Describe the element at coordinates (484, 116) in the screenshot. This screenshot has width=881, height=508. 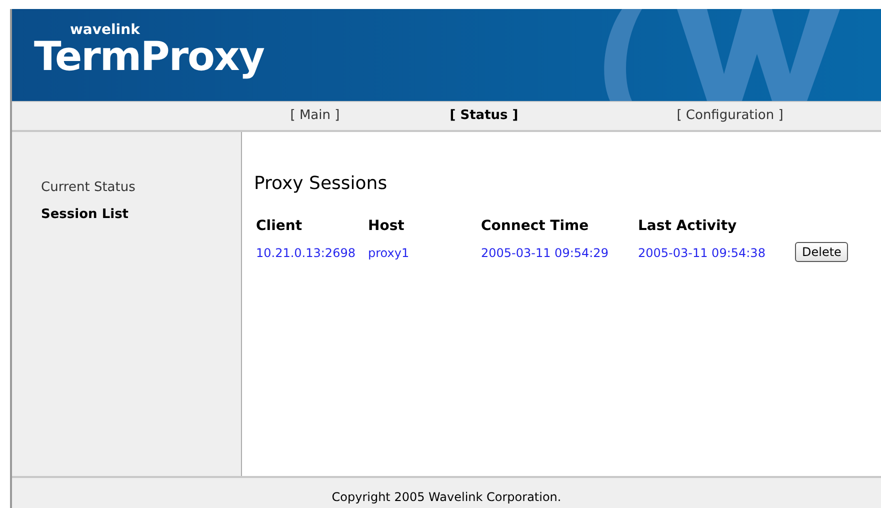
I see `nav-link: [ Status ]` at that location.